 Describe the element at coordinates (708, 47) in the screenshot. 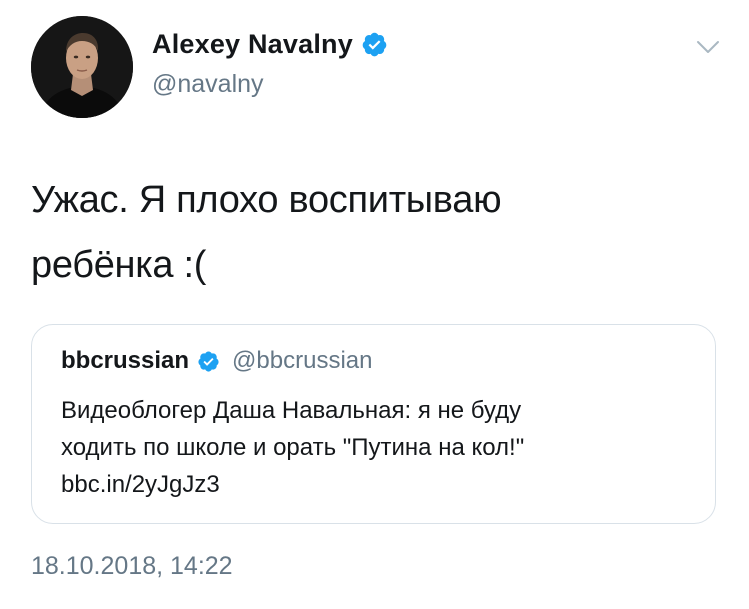

I see `chevron-down-icon` at that location.